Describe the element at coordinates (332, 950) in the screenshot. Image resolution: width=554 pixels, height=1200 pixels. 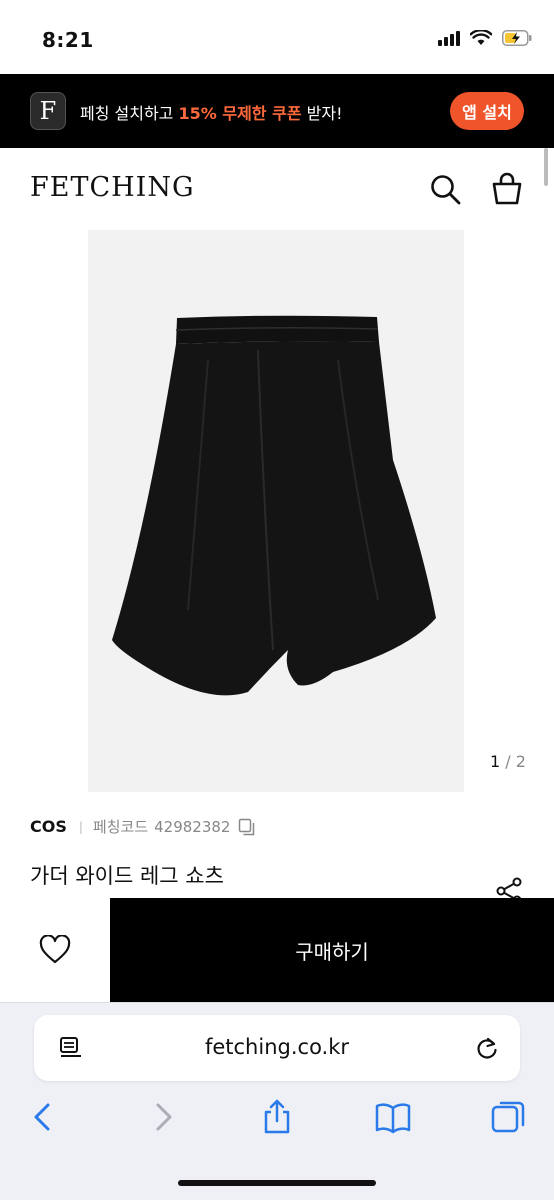
I see `buy-button: 구매하기` at that location.